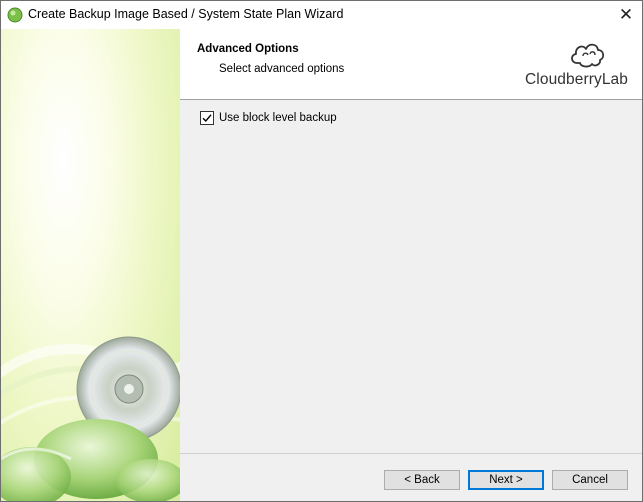 This screenshot has height=502, width=643. What do you see at coordinates (282, 69) in the screenshot?
I see `page-subtitle: Select advanced options` at bounding box center [282, 69].